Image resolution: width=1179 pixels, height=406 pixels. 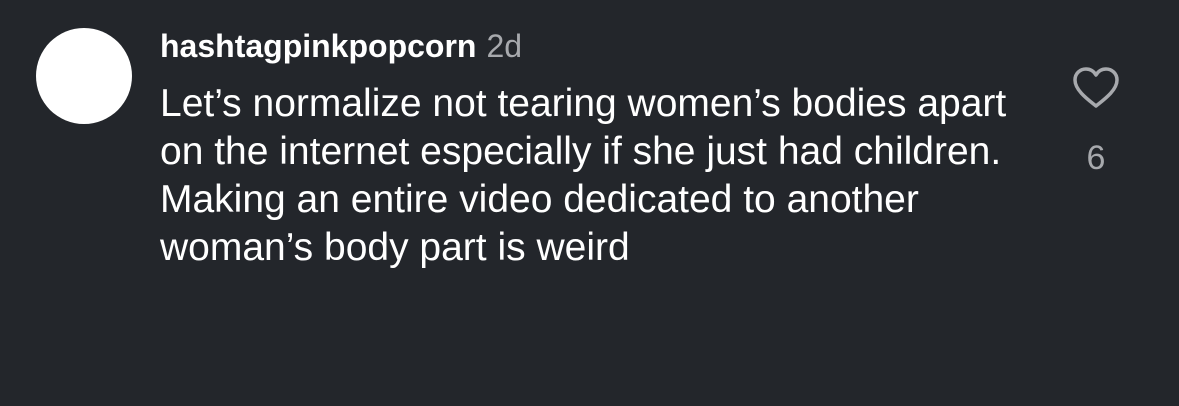 I want to click on timestamp: 2d, so click(x=504, y=46).